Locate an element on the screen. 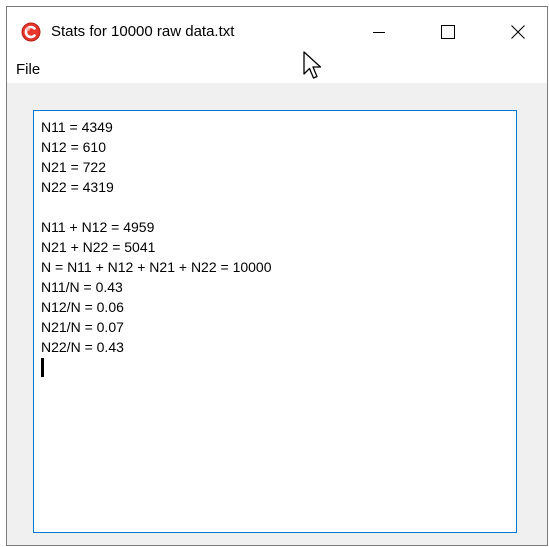  maximize-button is located at coordinates (448, 31).